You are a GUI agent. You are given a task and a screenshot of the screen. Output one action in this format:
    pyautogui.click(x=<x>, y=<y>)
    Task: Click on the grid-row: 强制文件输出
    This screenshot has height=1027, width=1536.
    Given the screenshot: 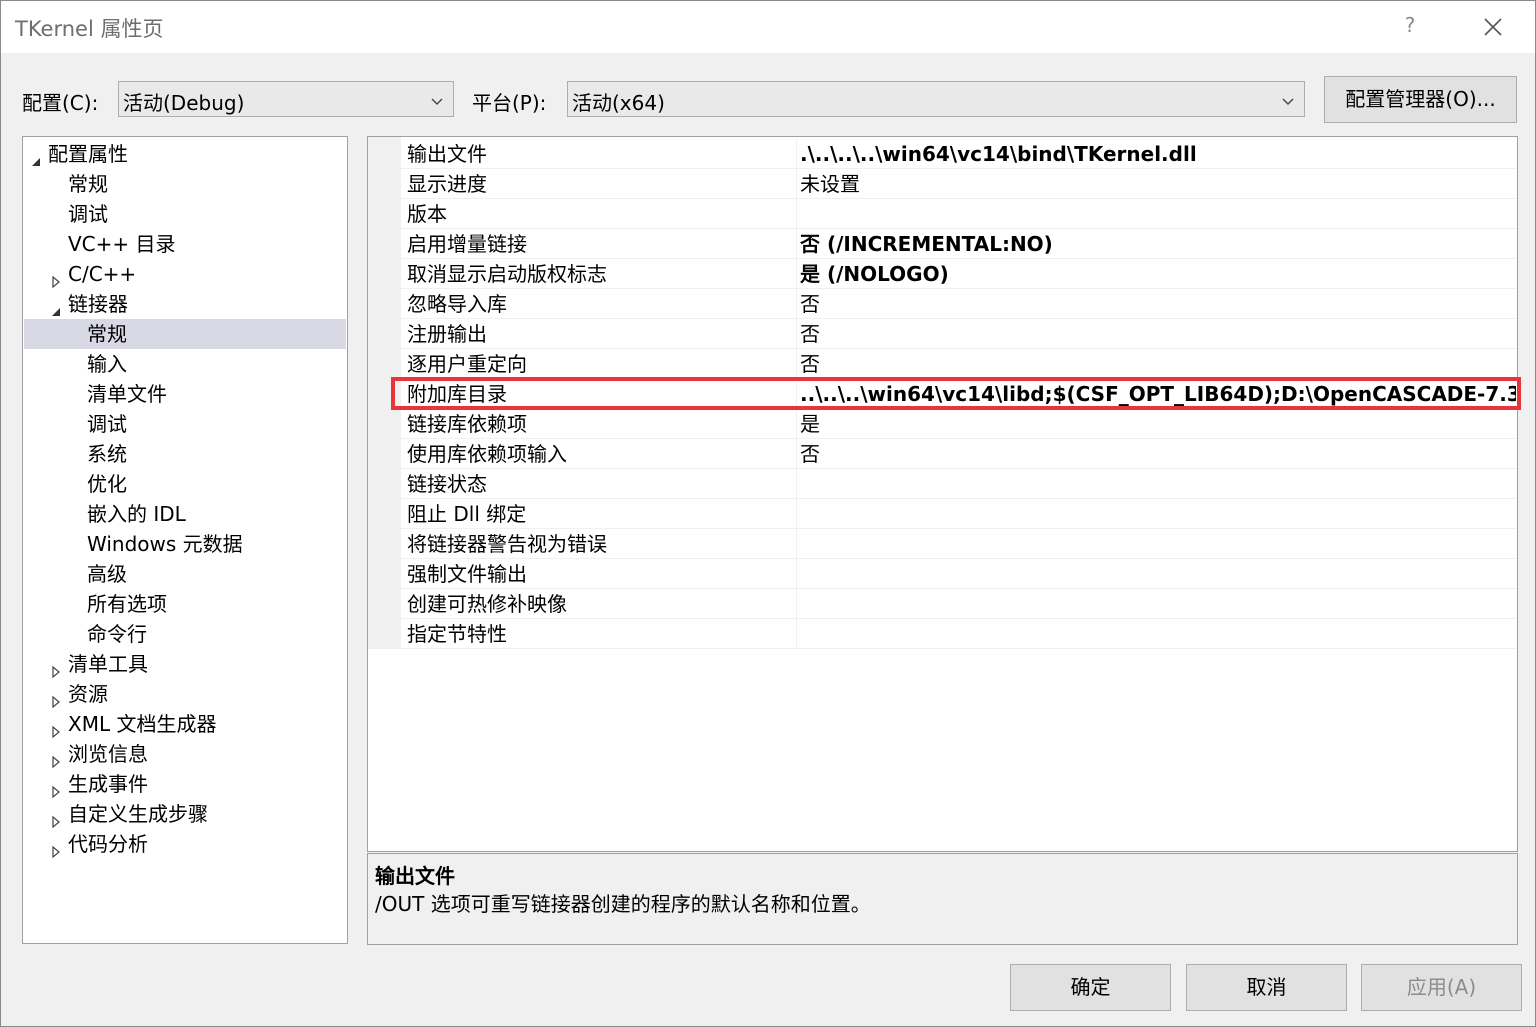 What is the action you would take?
    pyautogui.click(x=942, y=574)
    